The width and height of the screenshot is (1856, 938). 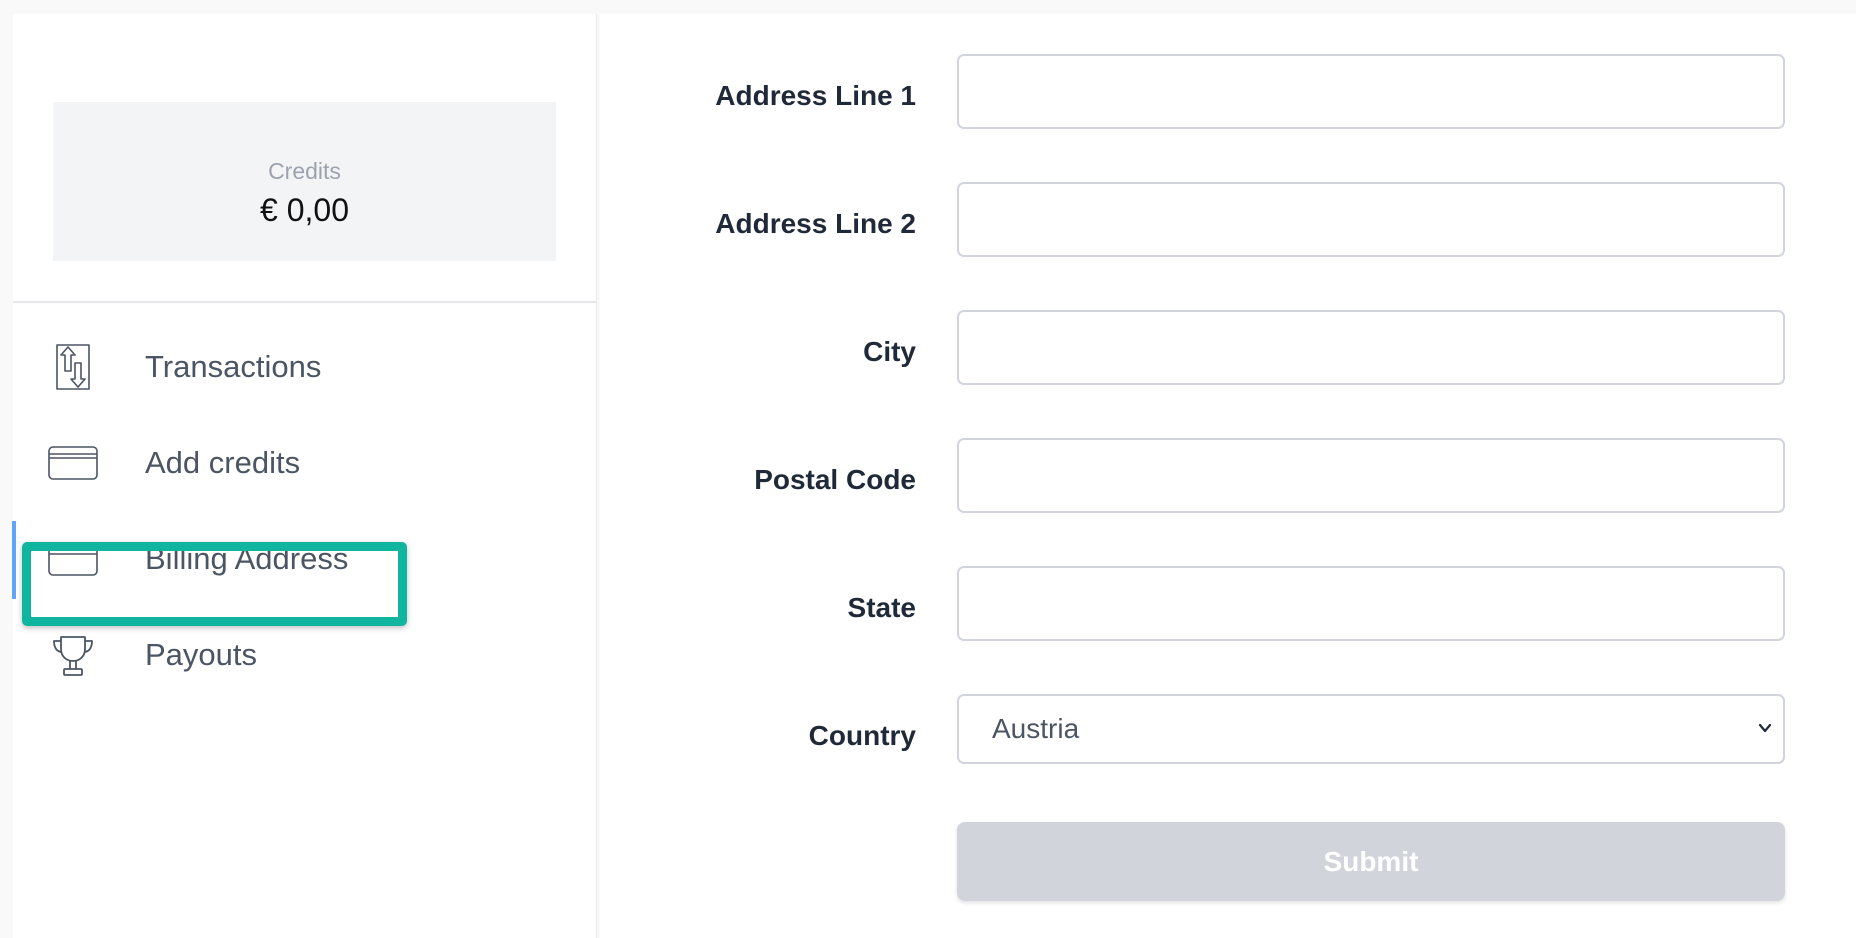 What do you see at coordinates (862, 735) in the screenshot?
I see `country-label: Country` at bounding box center [862, 735].